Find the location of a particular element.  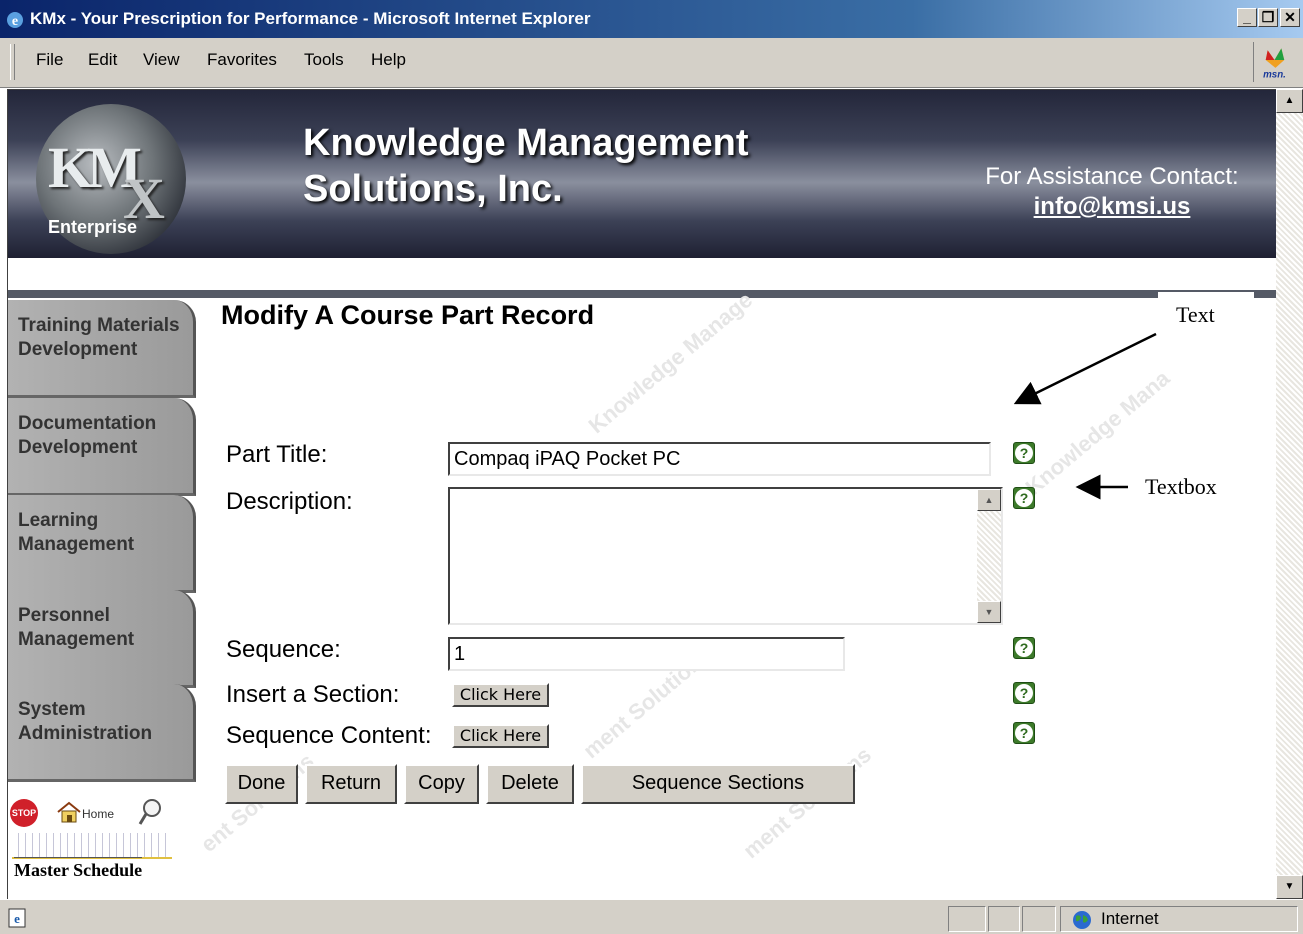

description-textarea: ▲ ▼ is located at coordinates (725, 556).